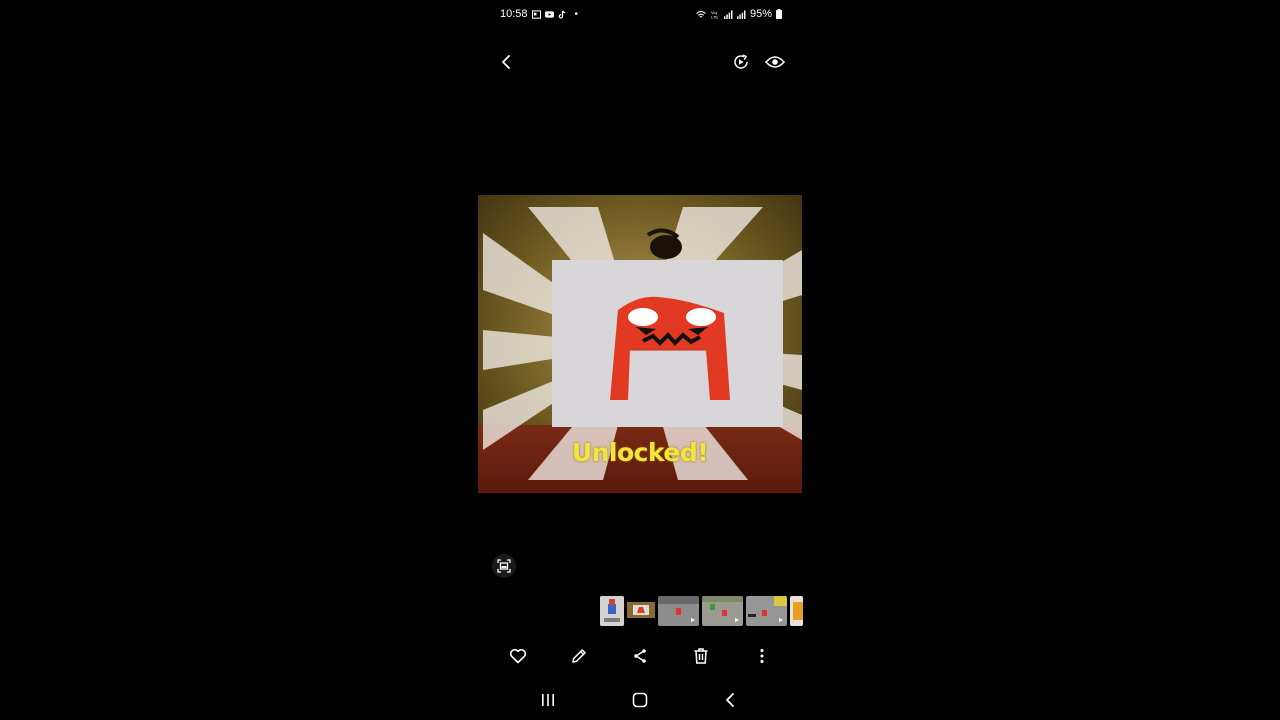  I want to click on trash-icon, so click(701, 656).